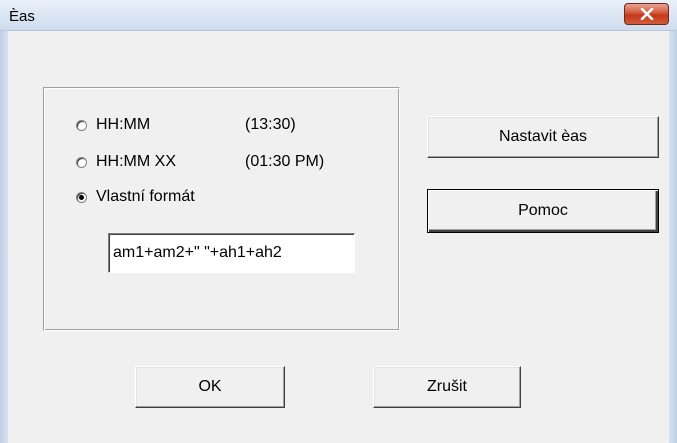 This screenshot has width=677, height=443. Describe the element at coordinates (136, 161) in the screenshot. I see `radio-label-hhmm-ampm: HH:MM XX` at that location.